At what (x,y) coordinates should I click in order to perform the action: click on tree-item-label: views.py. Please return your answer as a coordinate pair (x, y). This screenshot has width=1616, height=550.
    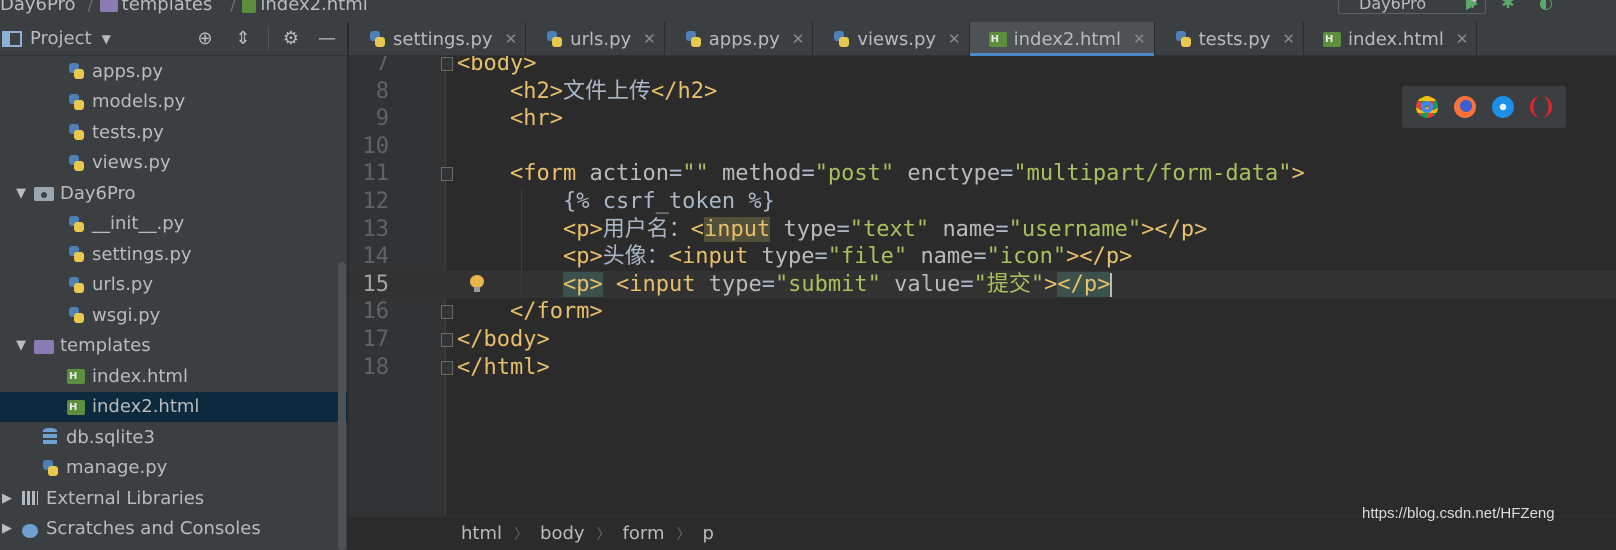
    Looking at the image, I should click on (131, 163).